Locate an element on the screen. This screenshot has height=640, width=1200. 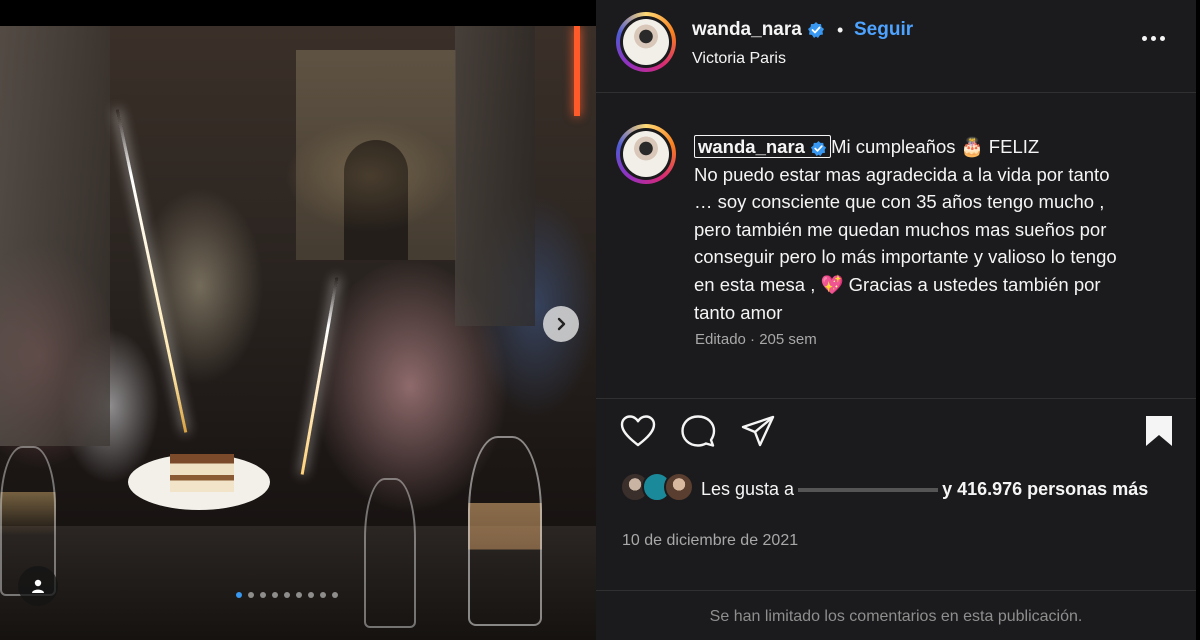
save-button is located at coordinates (1159, 433).